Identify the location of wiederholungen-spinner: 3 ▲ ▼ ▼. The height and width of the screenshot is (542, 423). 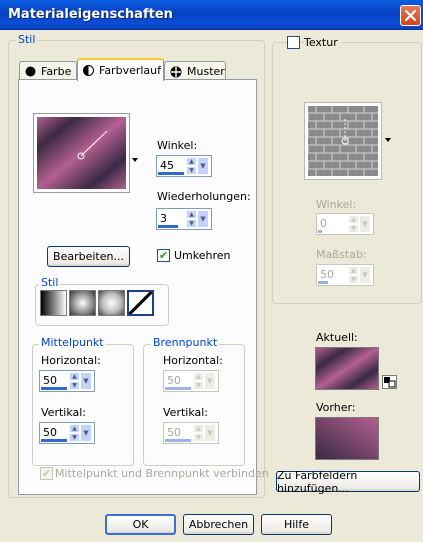
(184, 219).